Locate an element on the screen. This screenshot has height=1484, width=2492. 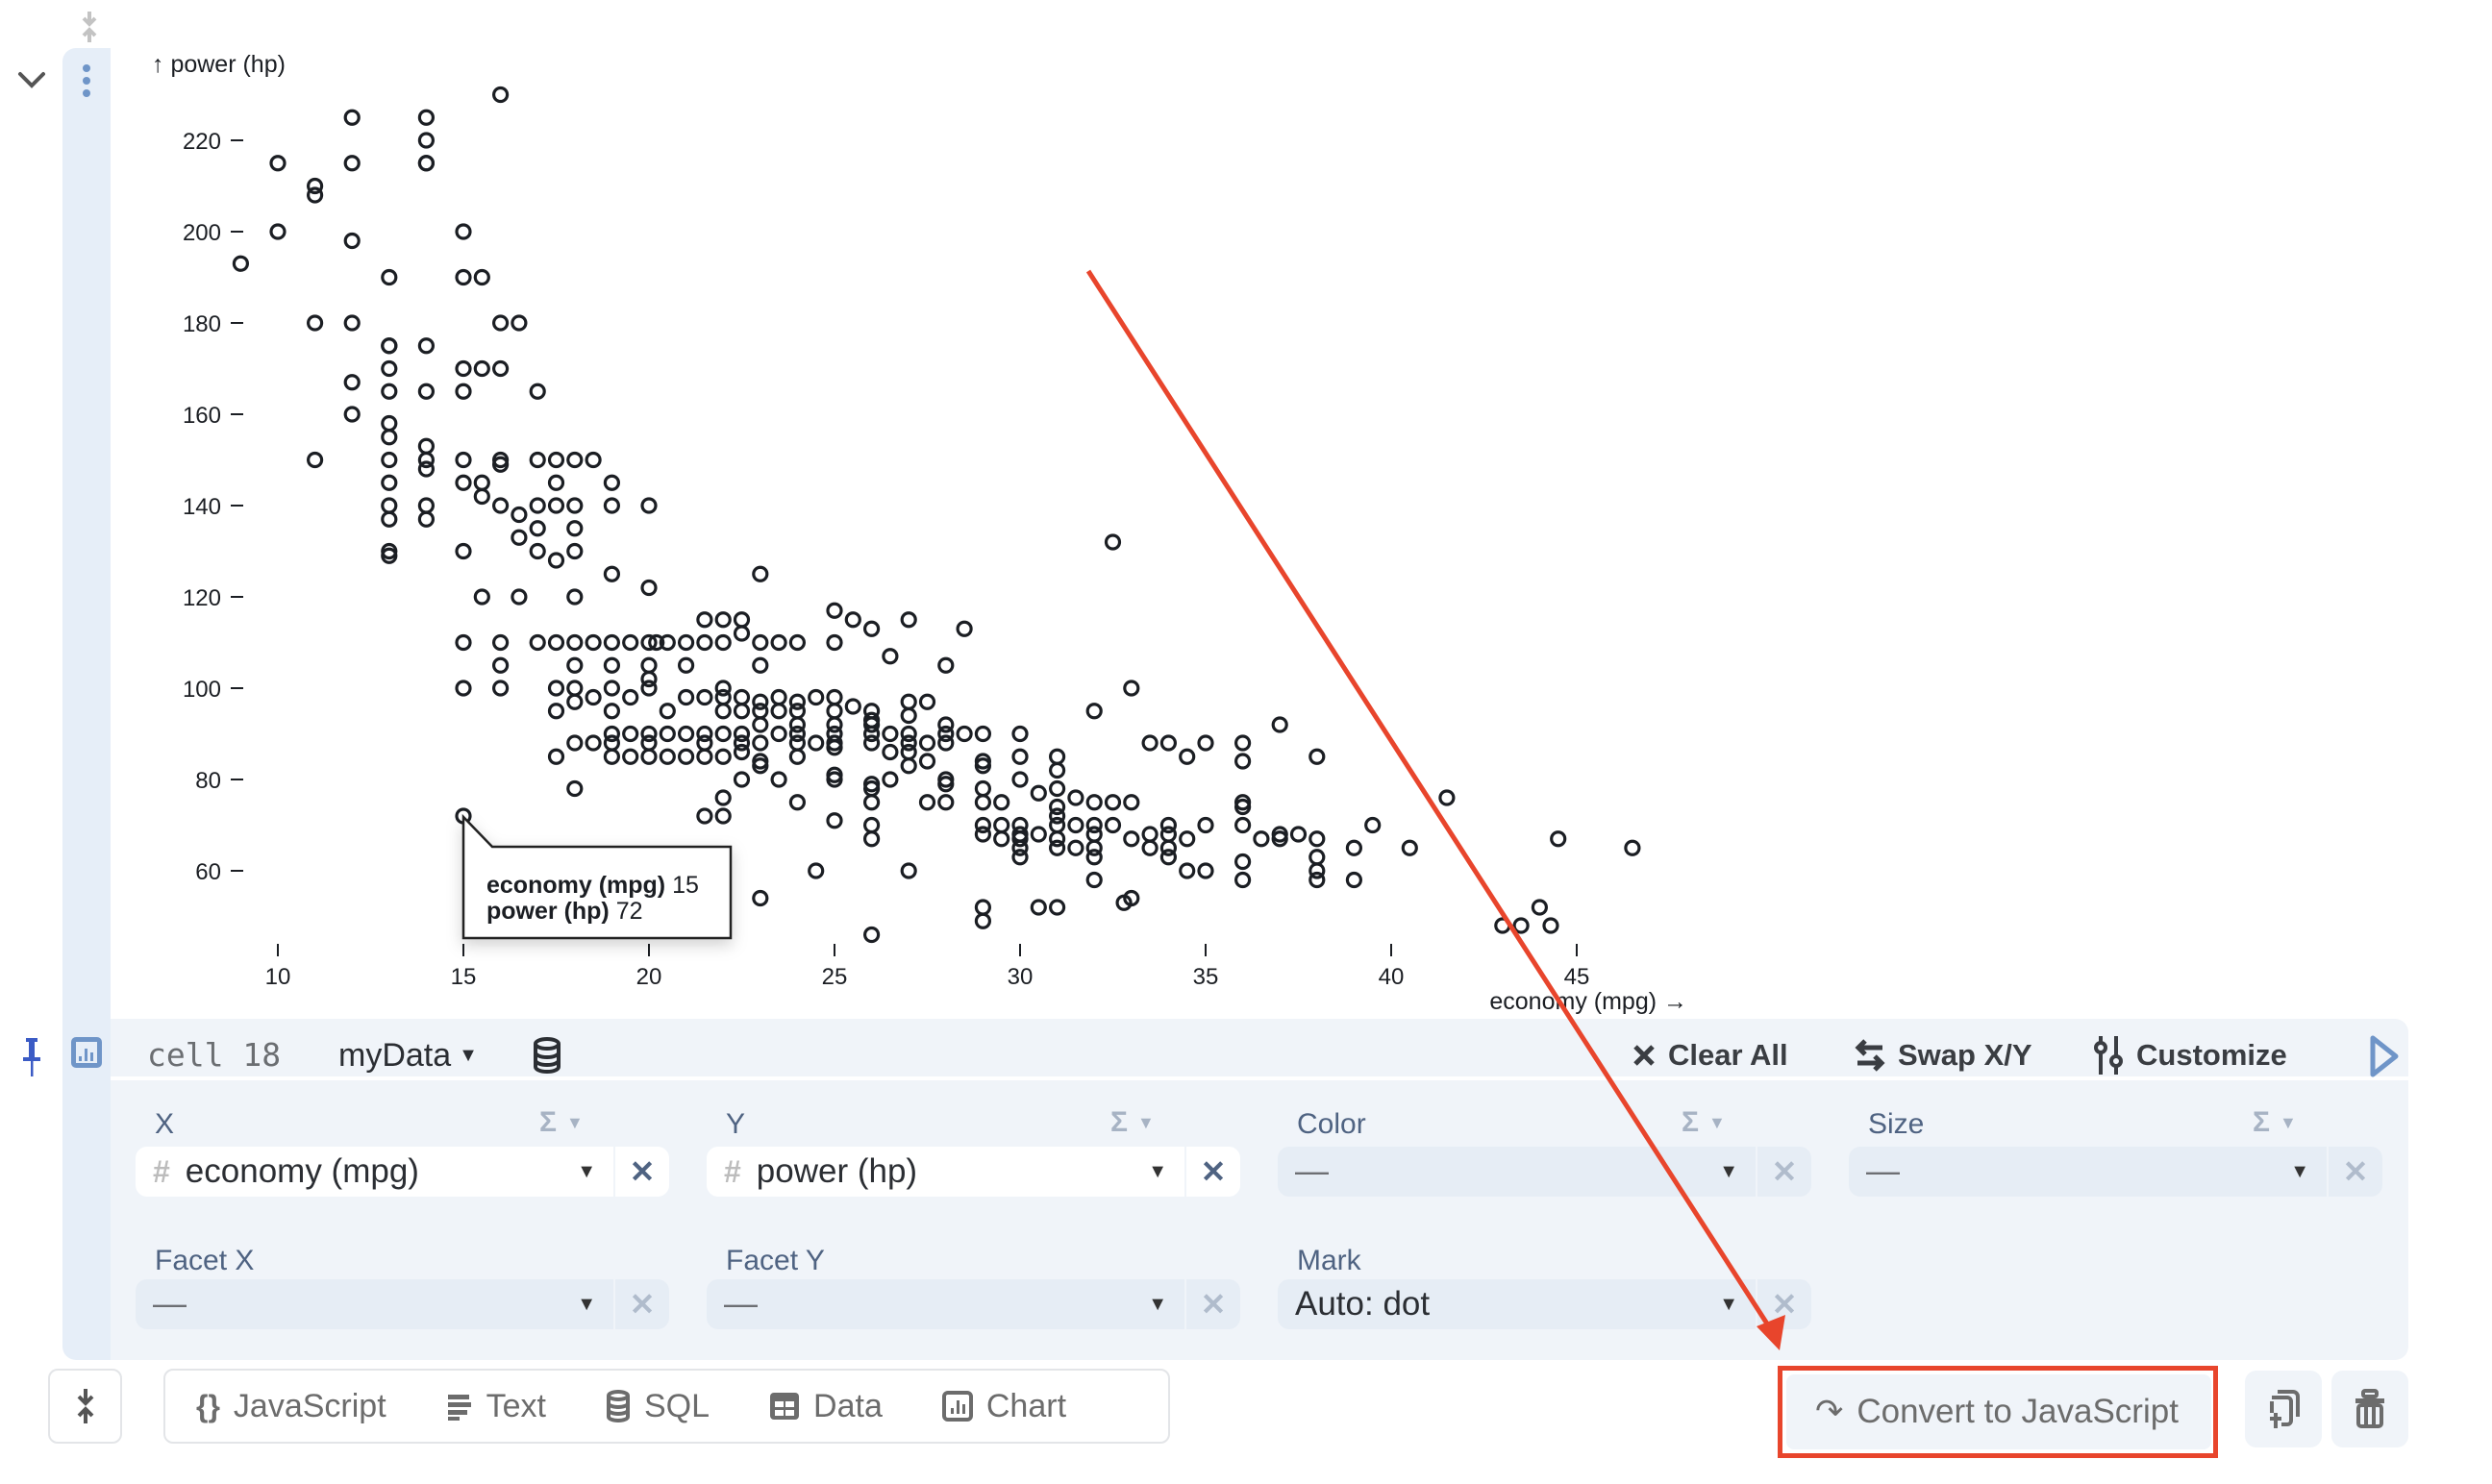
cell-menu-icon is located at coordinates (87, 82).